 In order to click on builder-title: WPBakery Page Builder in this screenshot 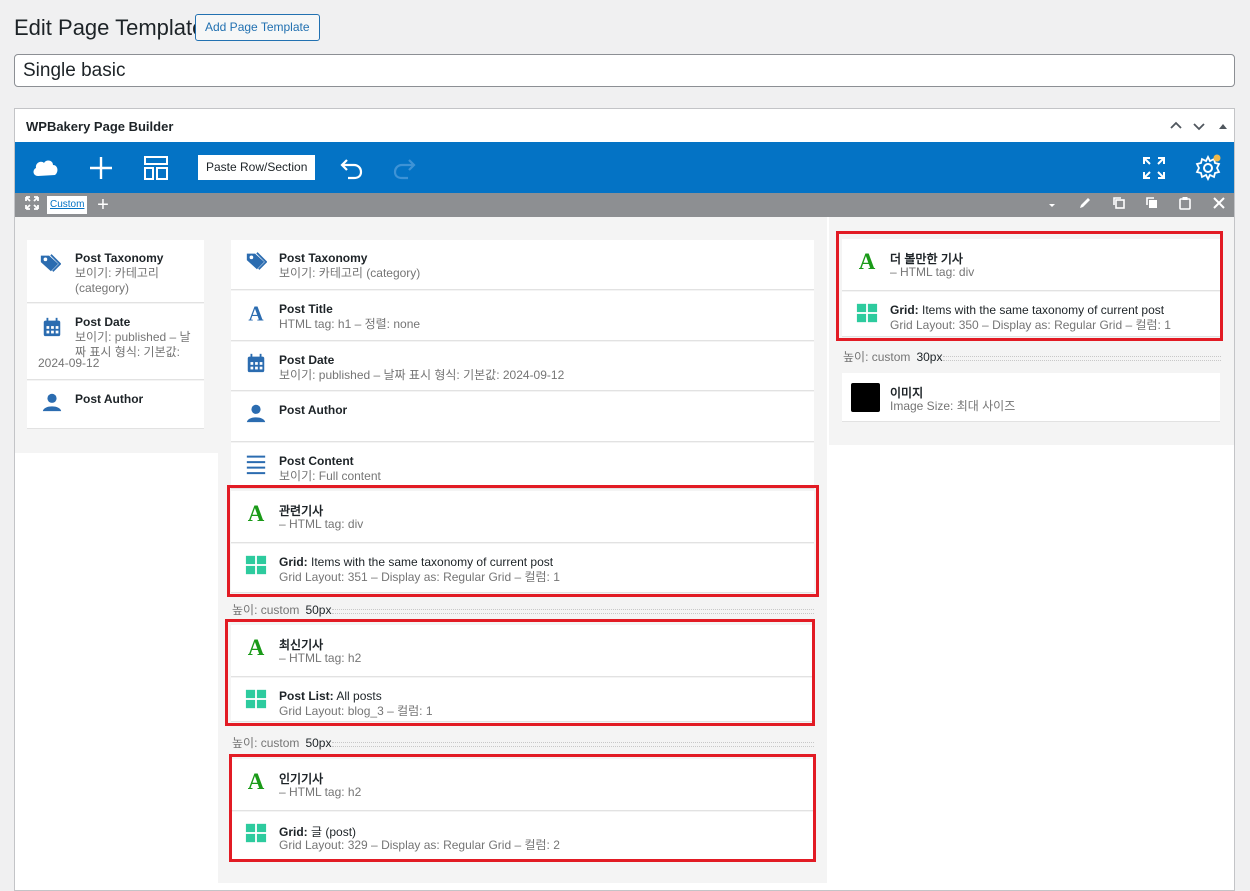, I will do `click(100, 126)`.